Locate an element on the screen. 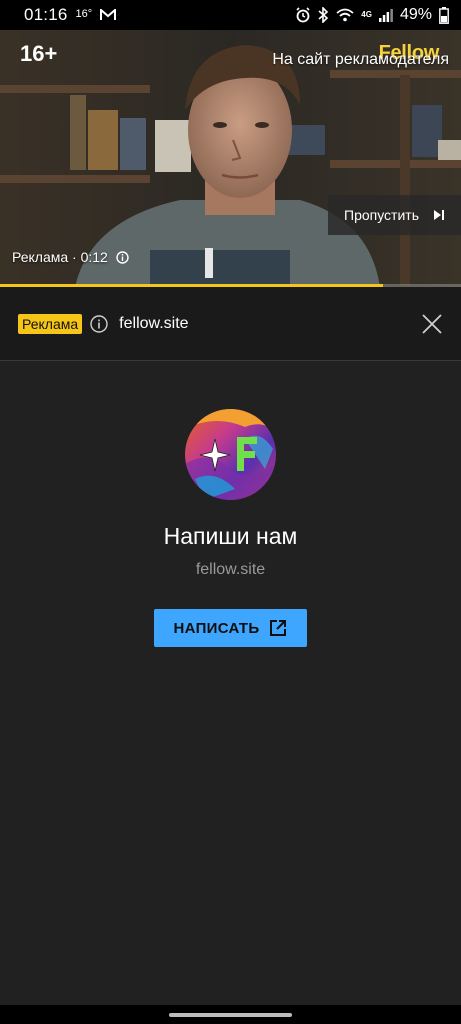  status-temperature: 16° is located at coordinates (84, 14).